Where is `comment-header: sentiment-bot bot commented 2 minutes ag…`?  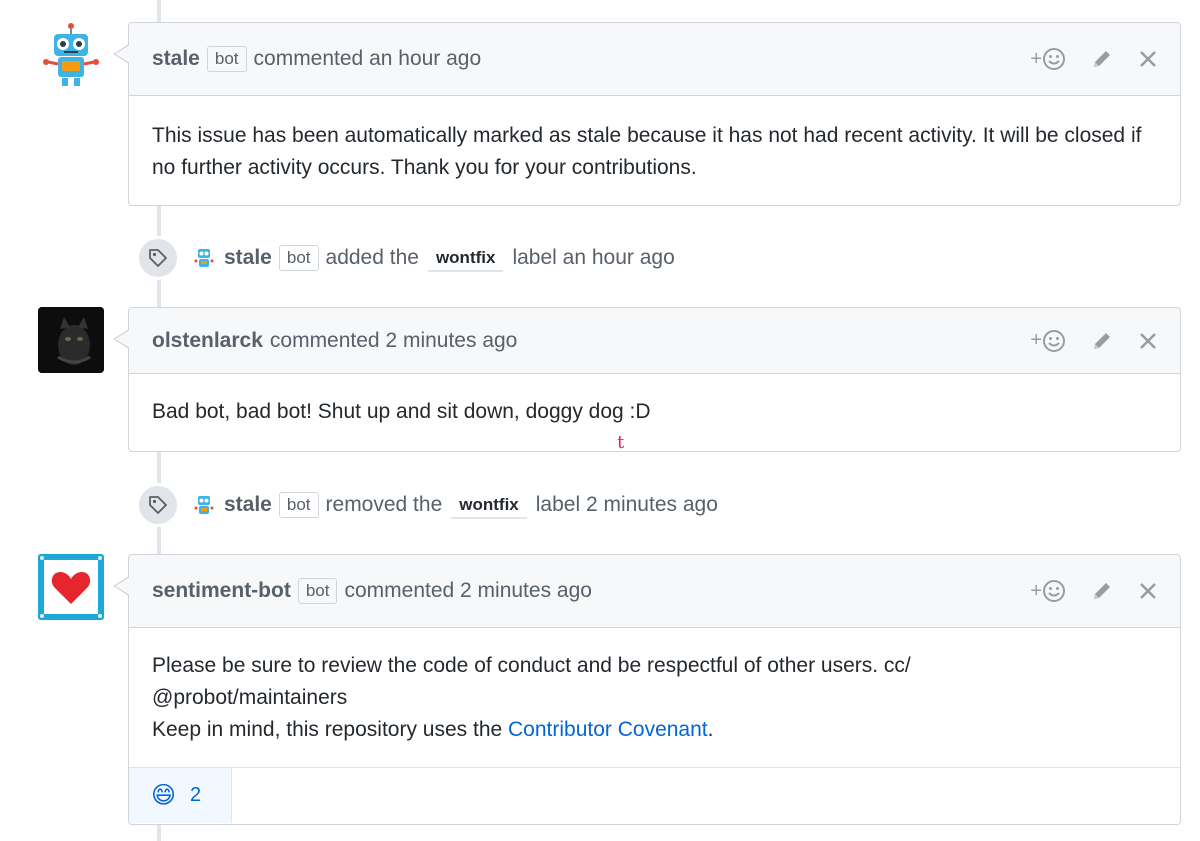
comment-header: sentiment-bot bot commented 2 minutes ag… is located at coordinates (654, 591).